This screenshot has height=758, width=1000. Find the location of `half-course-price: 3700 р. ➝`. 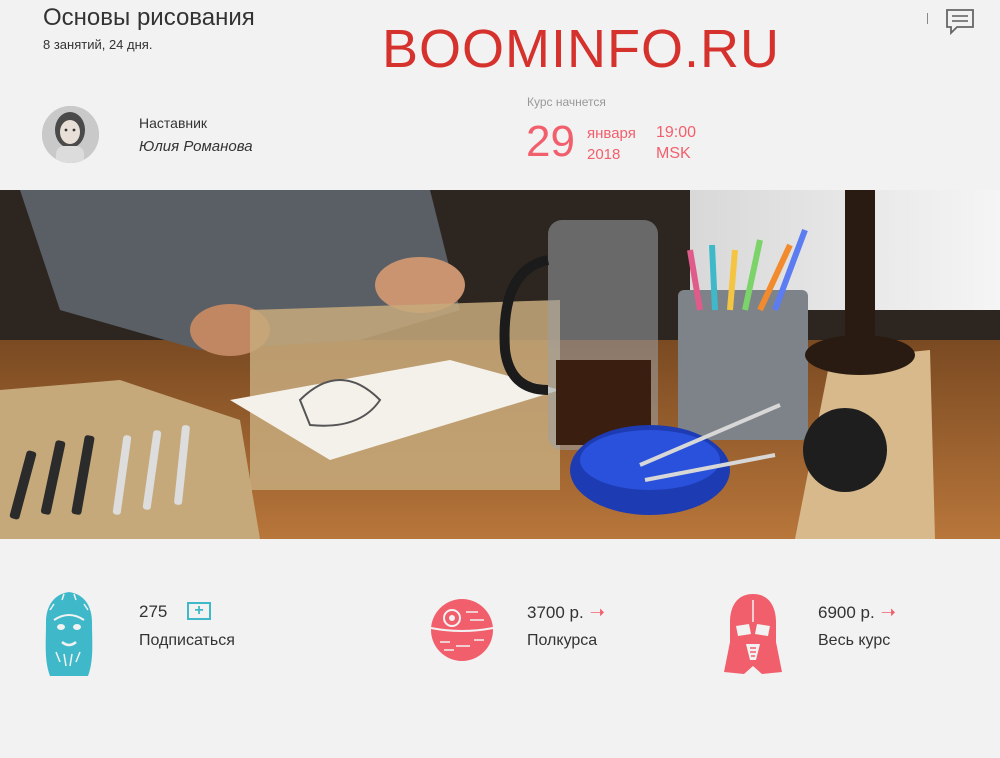

half-course-price: 3700 р. ➝ is located at coordinates (566, 612).